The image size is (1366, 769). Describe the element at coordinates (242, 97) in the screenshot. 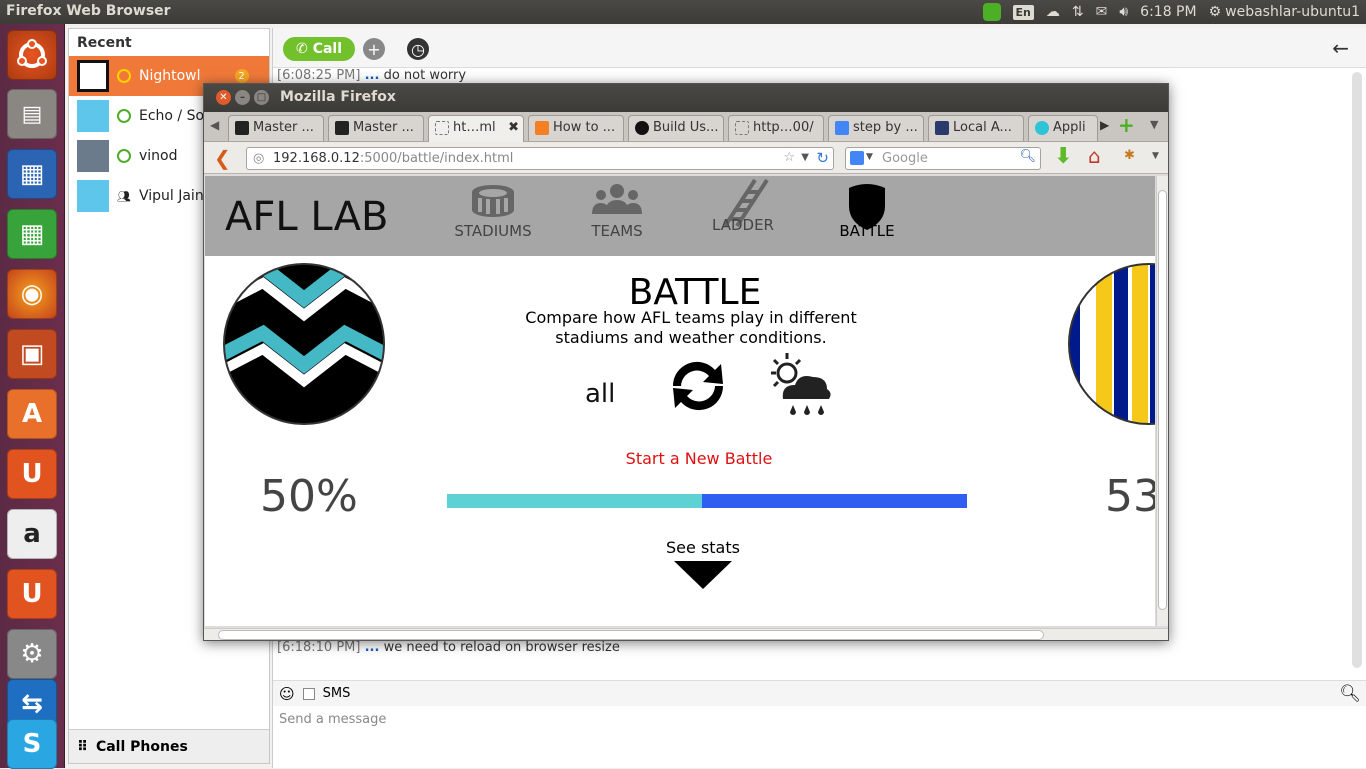

I see `minimize-icon: –` at that location.